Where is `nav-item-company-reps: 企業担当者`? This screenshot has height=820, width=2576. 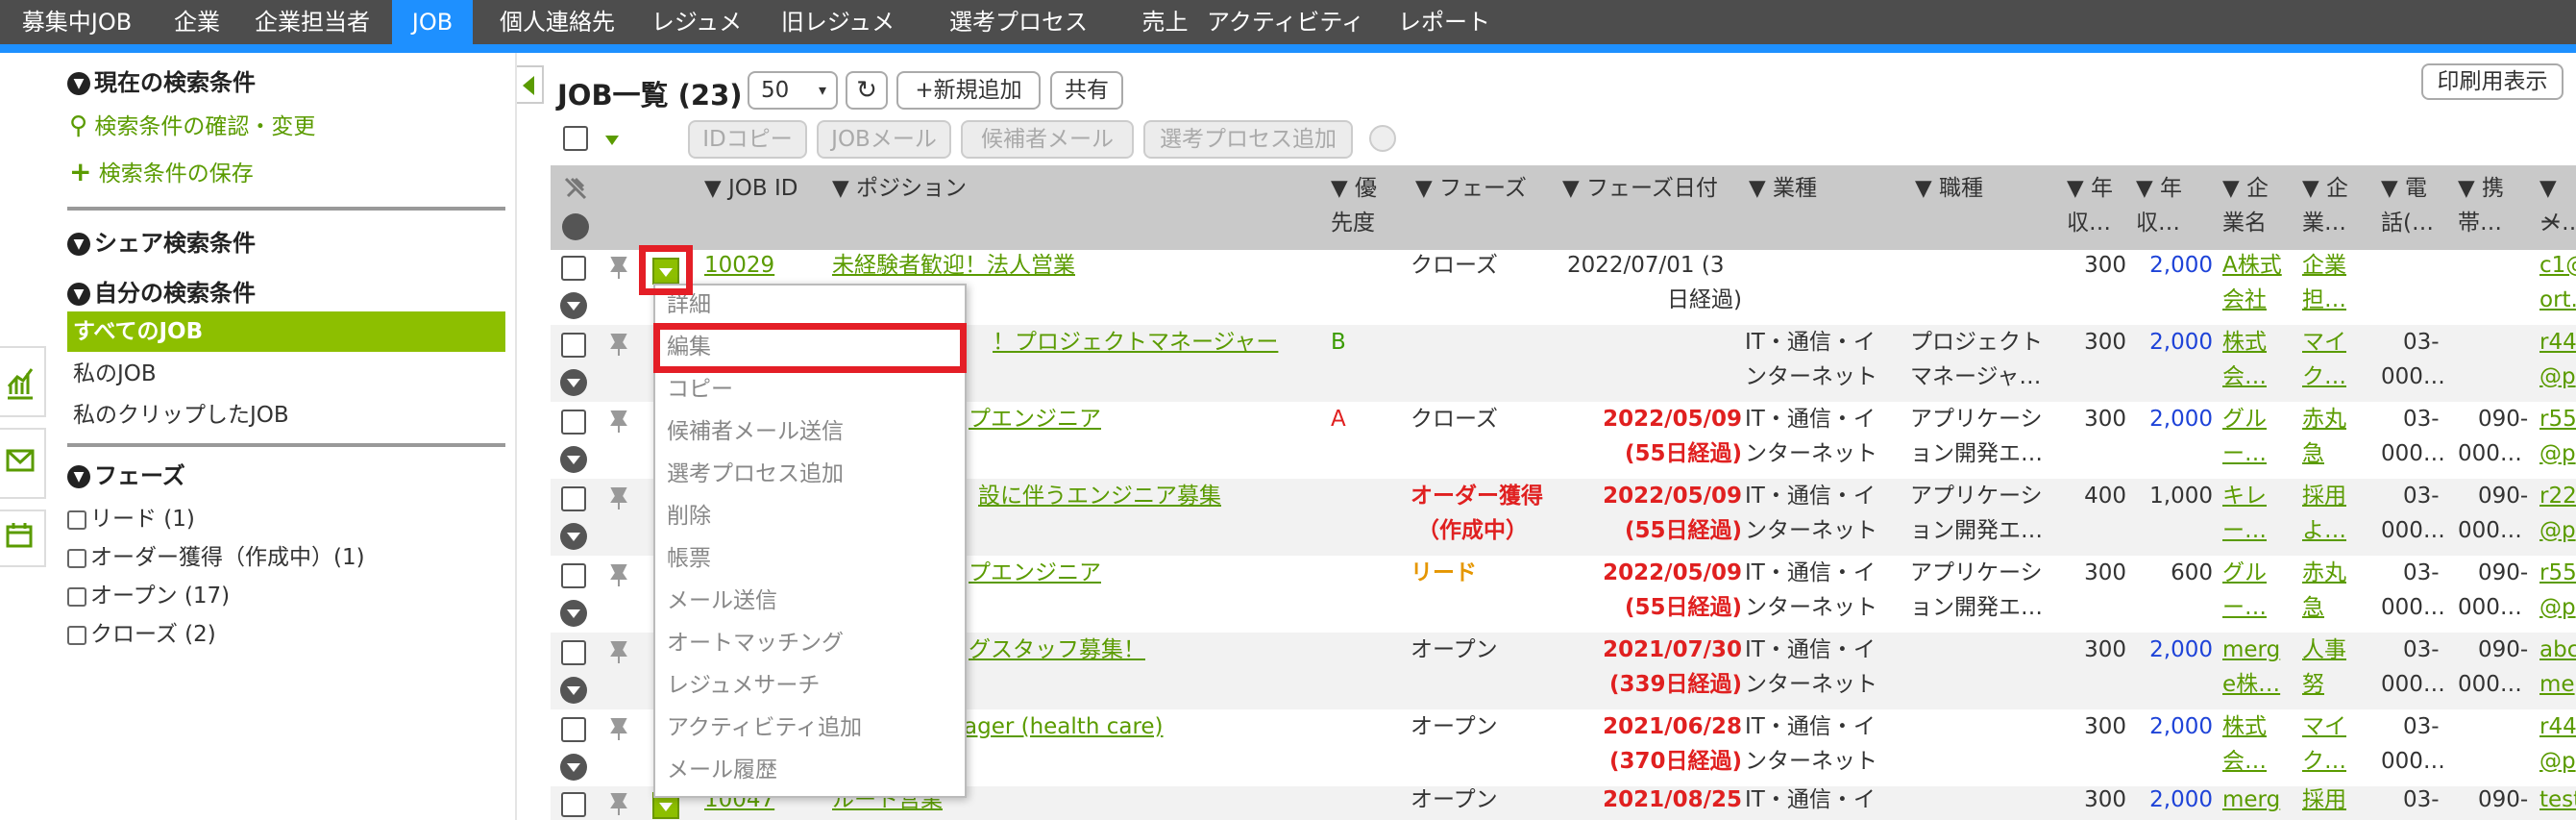
nav-item-company-reps: 企業担当者 is located at coordinates (312, 22).